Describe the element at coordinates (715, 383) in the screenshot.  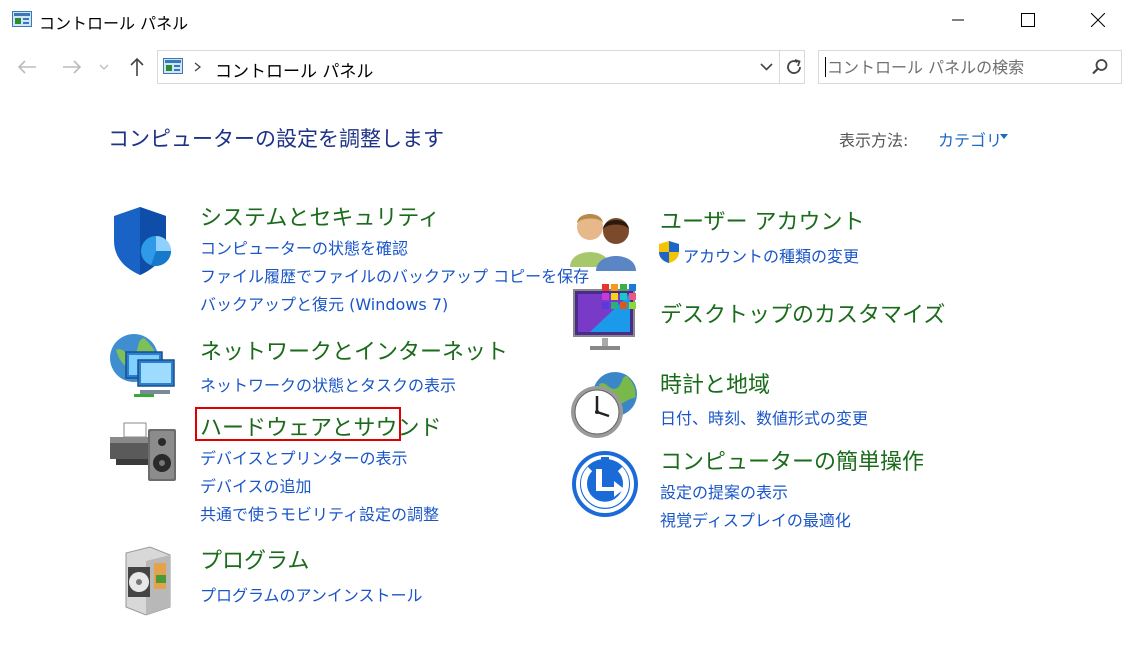
I see `category-clock-region: 時計と地域` at that location.